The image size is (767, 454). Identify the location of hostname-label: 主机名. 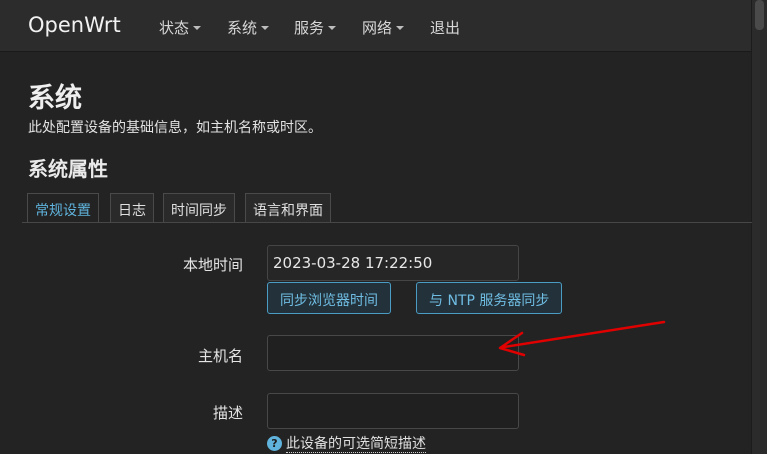
(220, 356).